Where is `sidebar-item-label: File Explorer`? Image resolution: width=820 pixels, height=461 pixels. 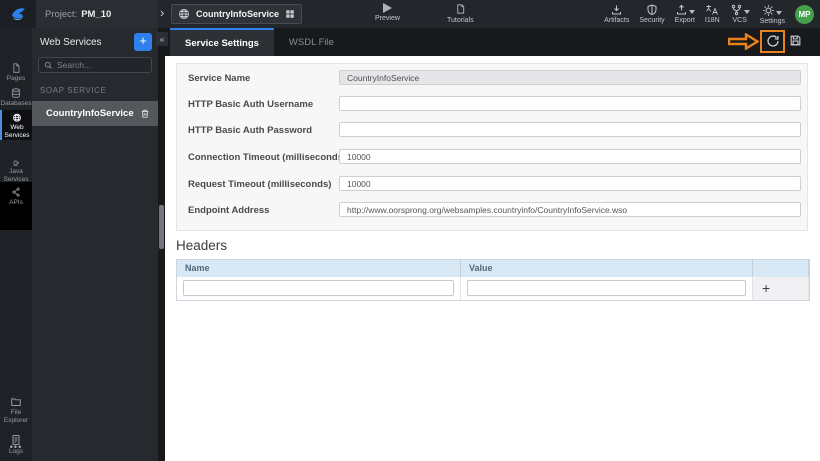
sidebar-item-label: File Explorer is located at coordinates (16, 417).